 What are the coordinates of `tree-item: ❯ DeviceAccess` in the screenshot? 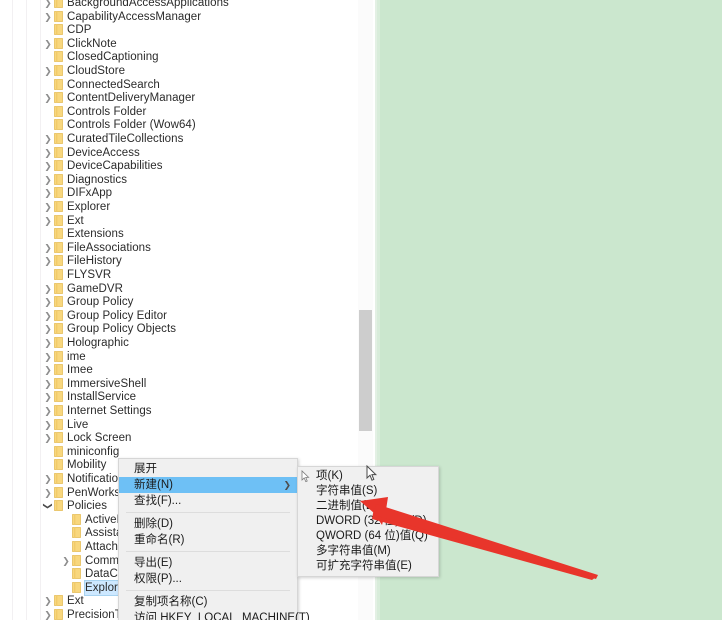 It's located at (70, 153).